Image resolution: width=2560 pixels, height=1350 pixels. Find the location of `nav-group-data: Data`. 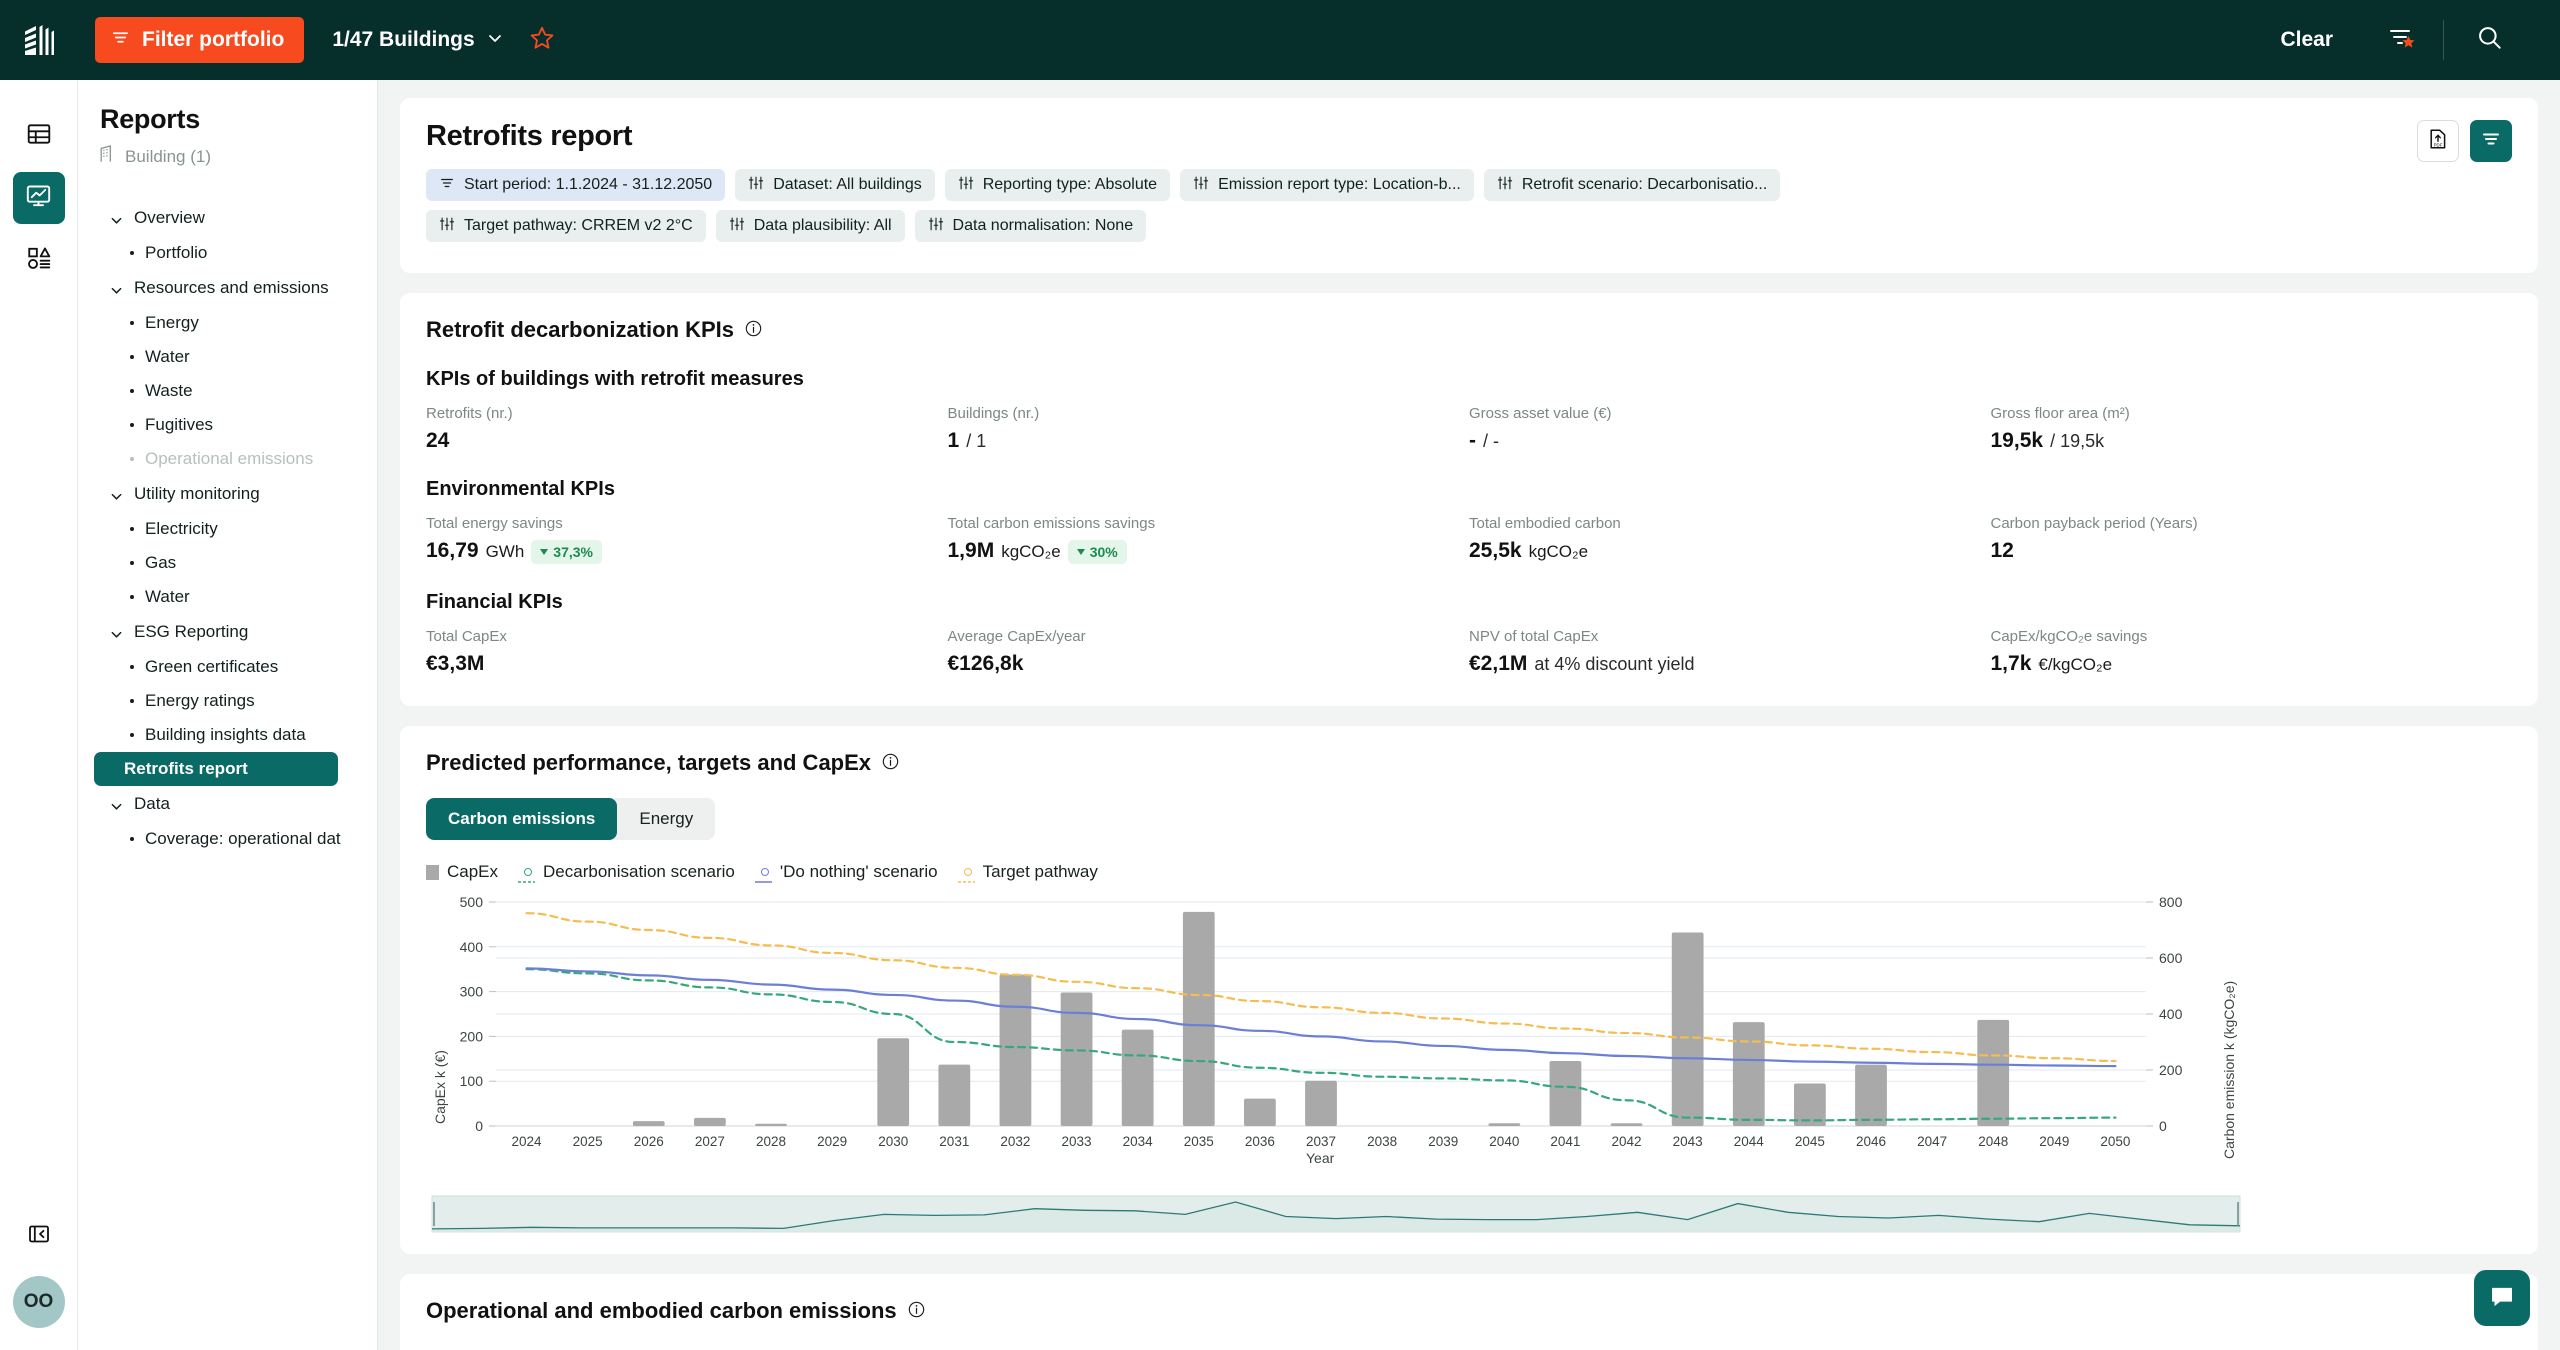

nav-group-data: Data is located at coordinates (229, 804).